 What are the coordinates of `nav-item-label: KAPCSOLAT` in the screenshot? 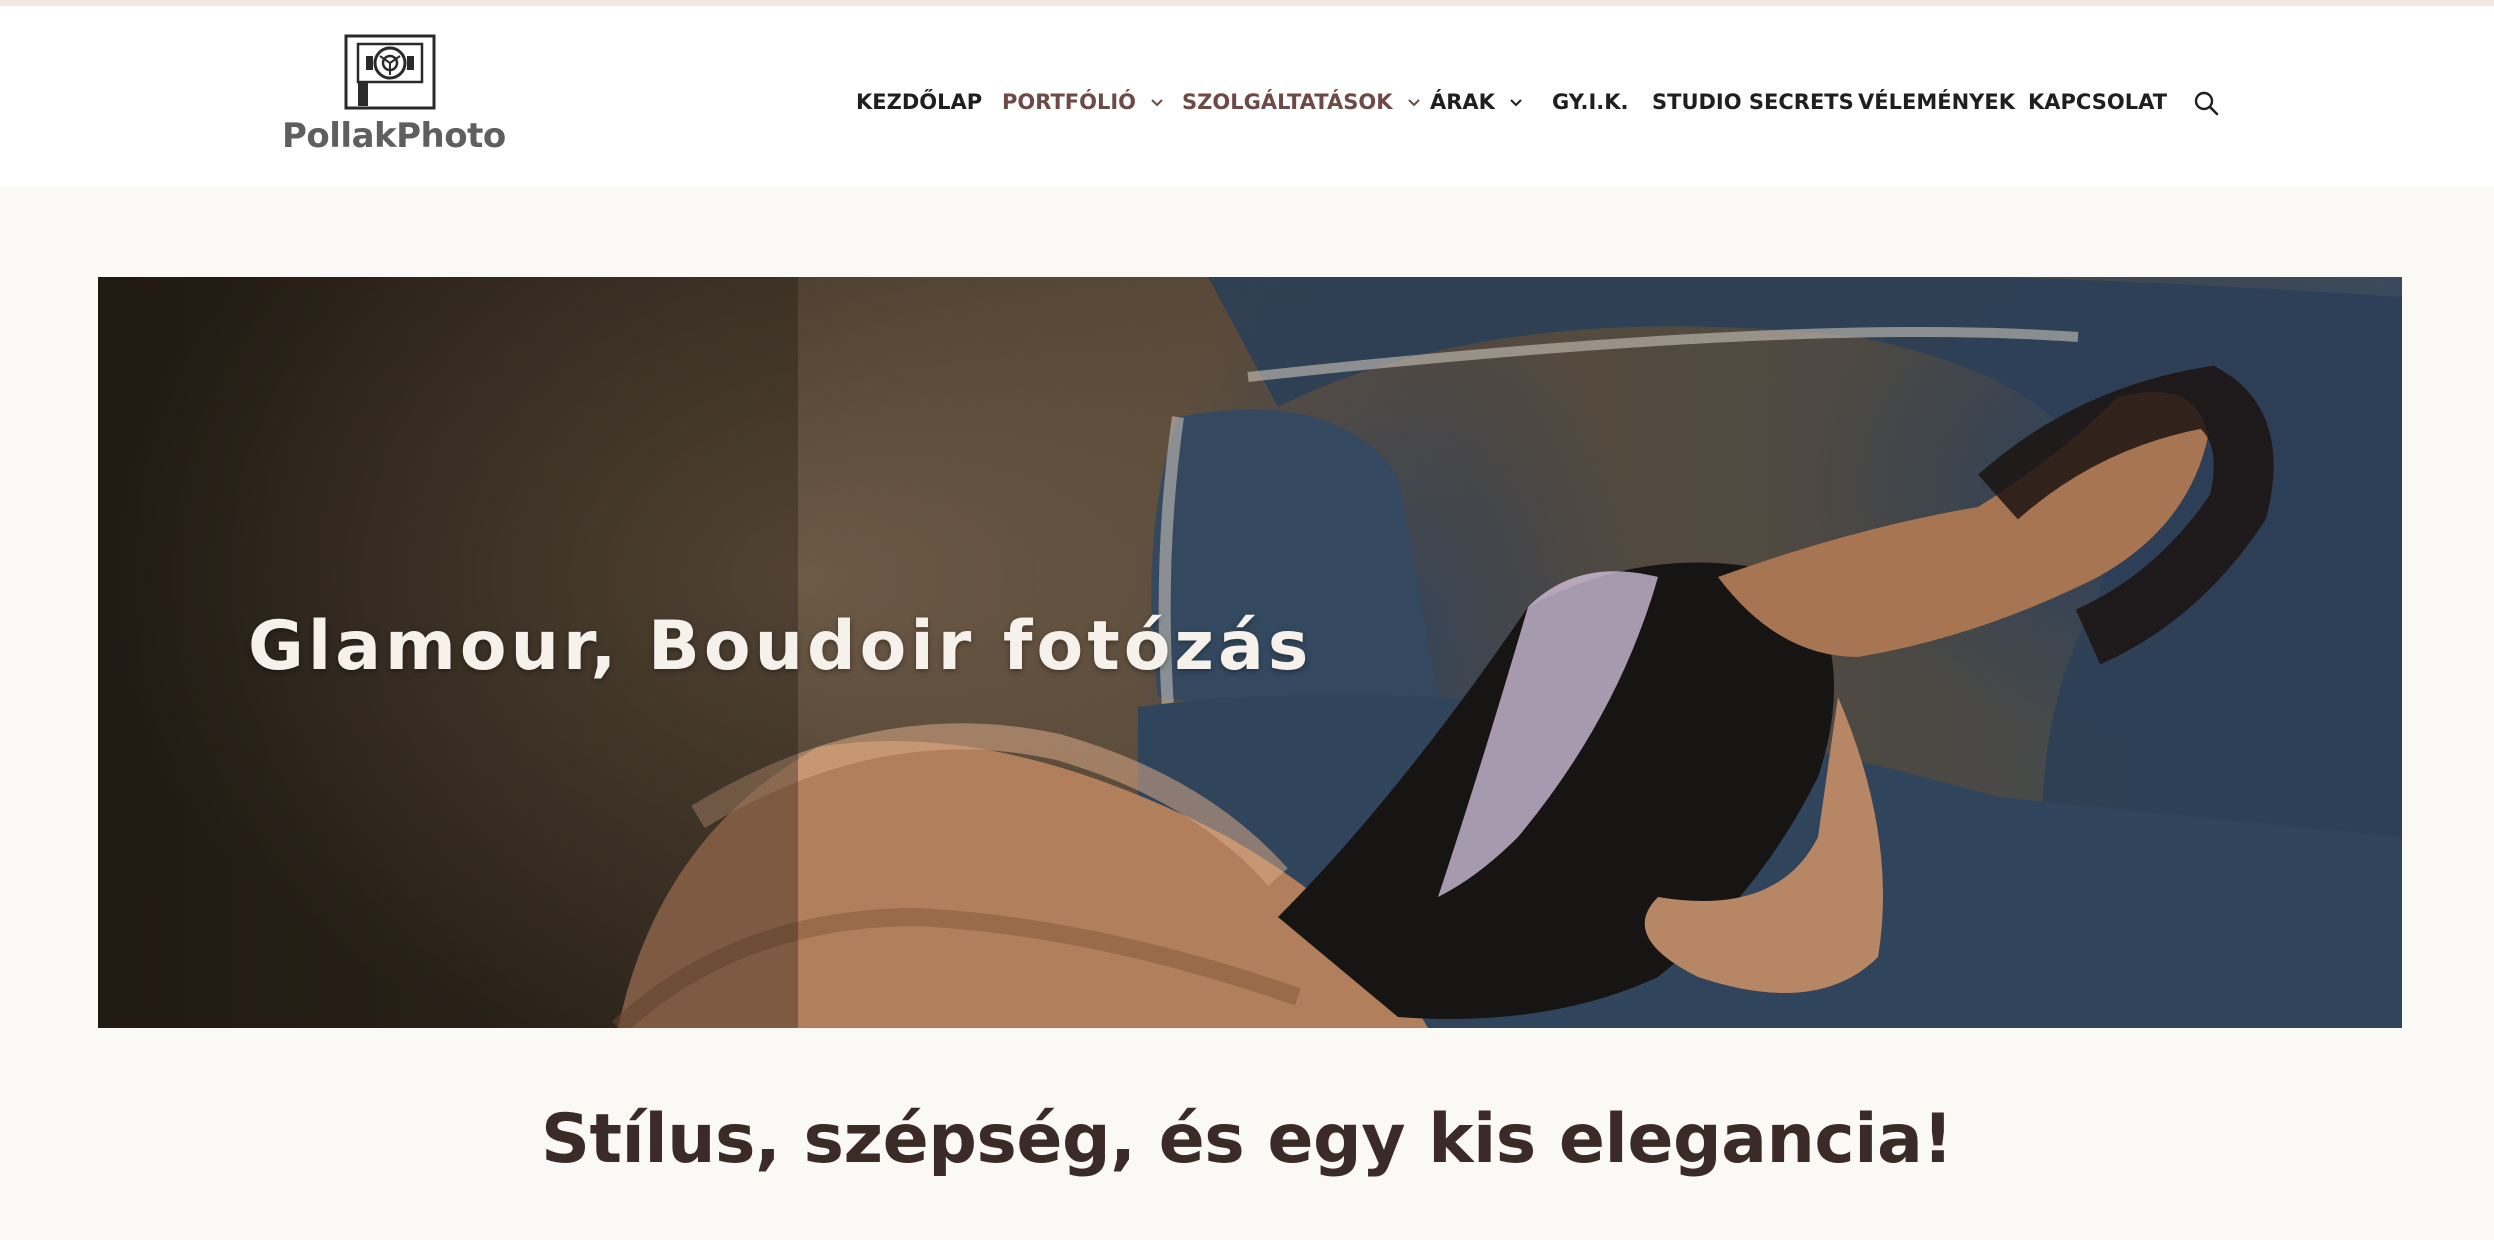 It's located at (2098, 102).